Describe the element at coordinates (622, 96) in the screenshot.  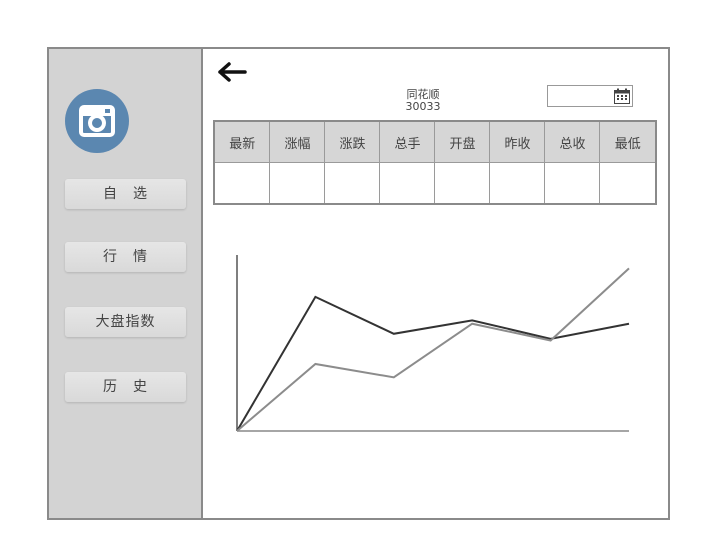
I see `calendar-icon` at that location.